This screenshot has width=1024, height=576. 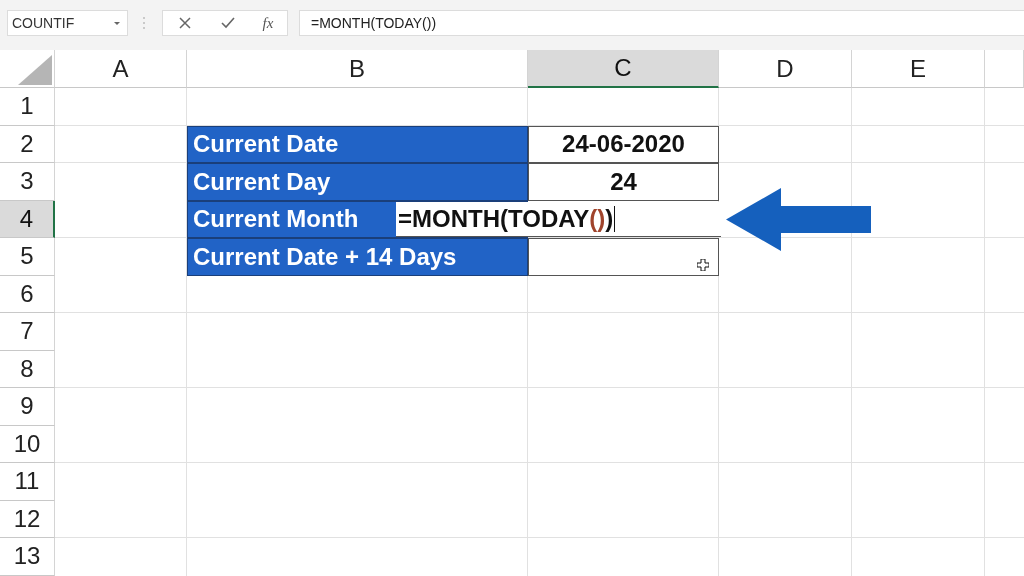 I want to click on row-header: 13, so click(x=27, y=557).